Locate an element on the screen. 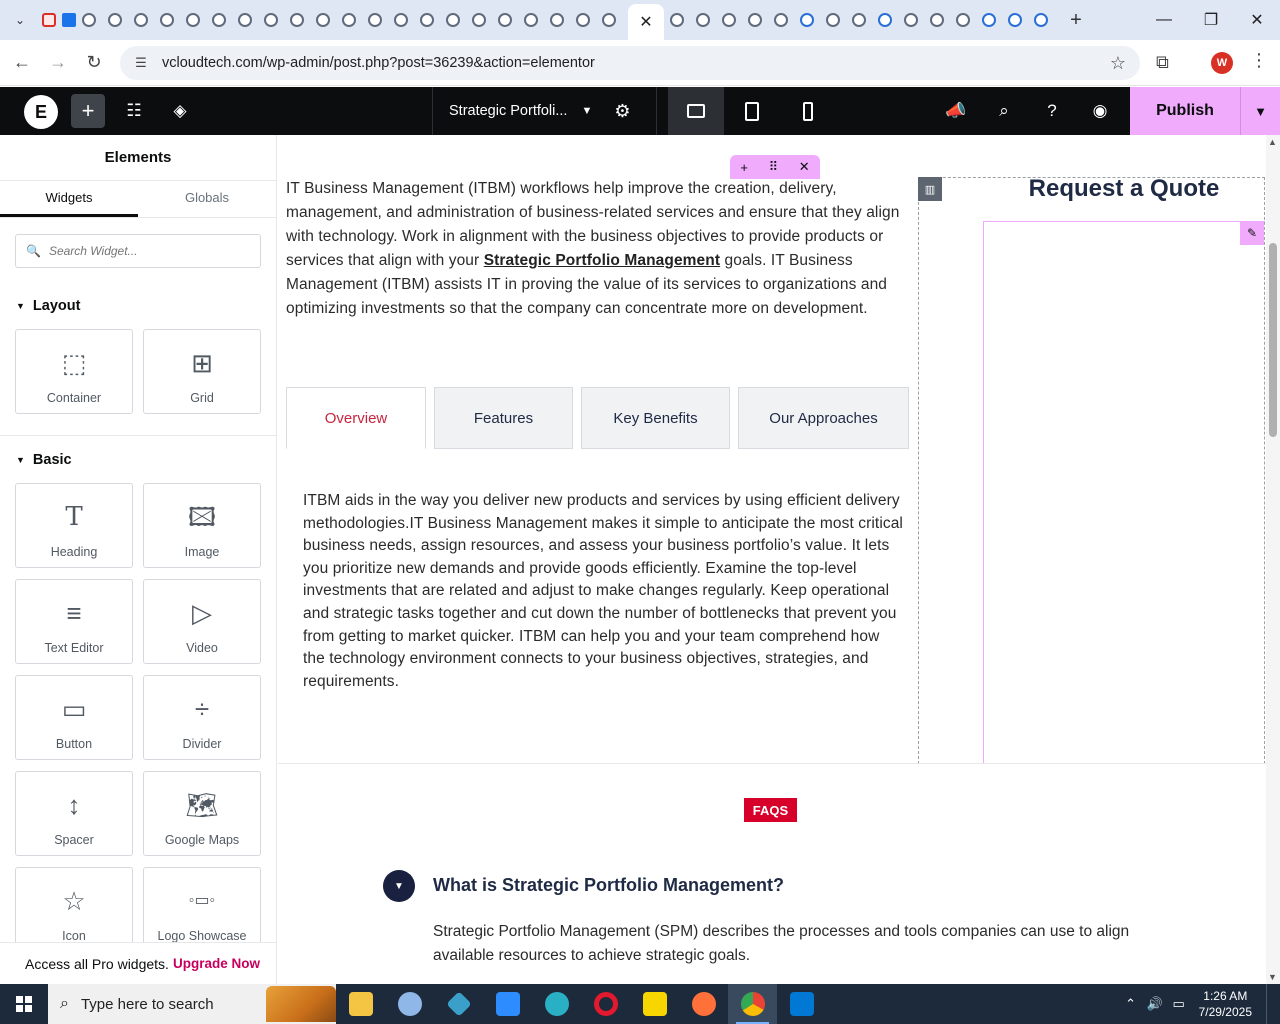  delete-section-close-icon: ✕ is located at coordinates (804, 167).